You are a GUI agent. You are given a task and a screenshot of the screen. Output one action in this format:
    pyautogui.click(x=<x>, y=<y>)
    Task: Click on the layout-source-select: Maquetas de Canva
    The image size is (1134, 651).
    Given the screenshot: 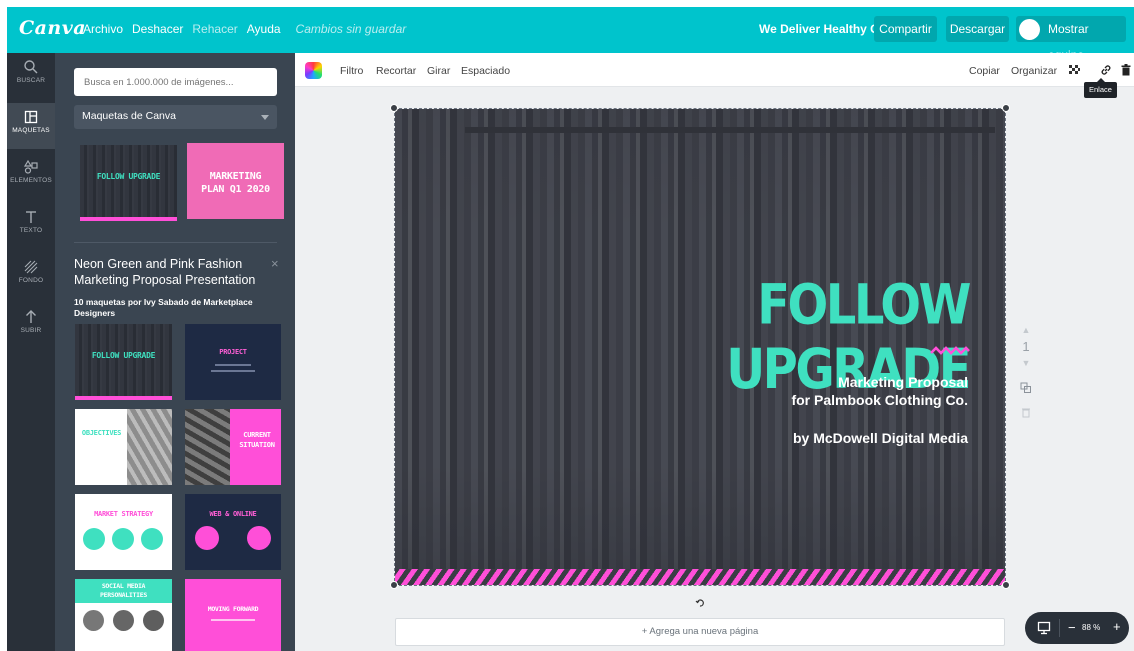 What is the action you would take?
    pyautogui.click(x=175, y=117)
    